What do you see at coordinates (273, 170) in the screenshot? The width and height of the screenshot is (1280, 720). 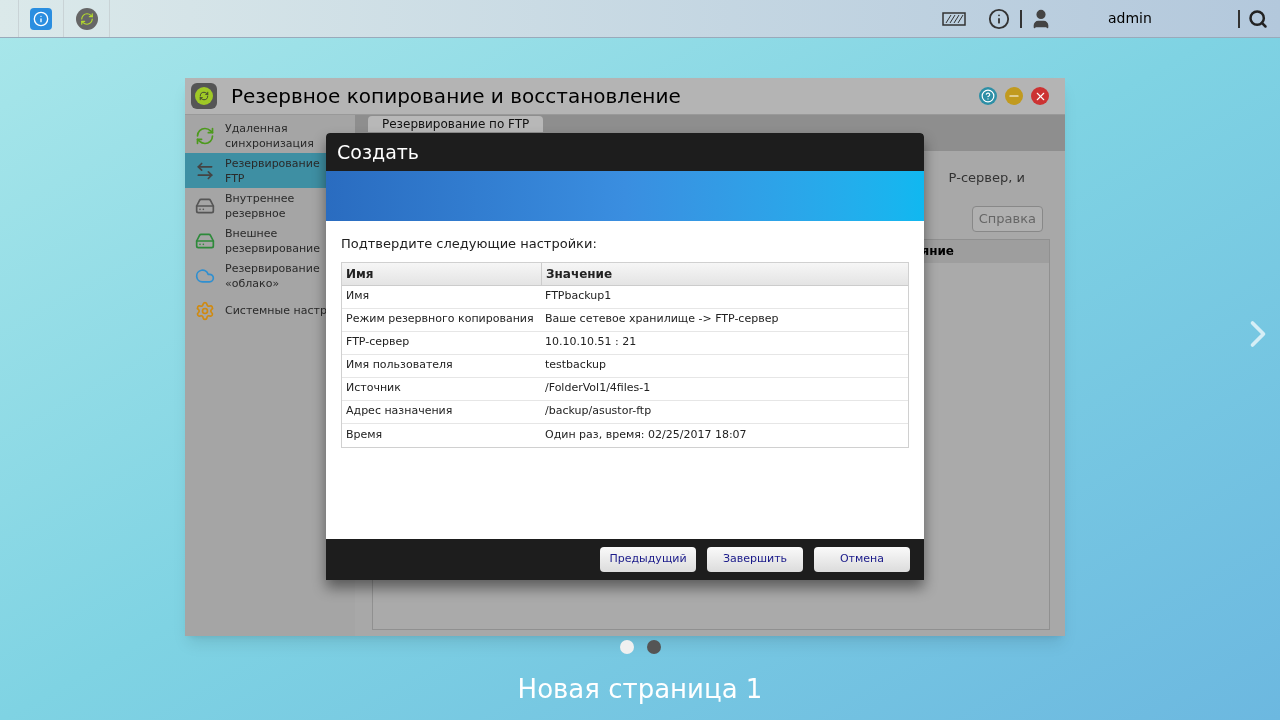 I see `sidebar-item-label: Резервирование FTP` at bounding box center [273, 170].